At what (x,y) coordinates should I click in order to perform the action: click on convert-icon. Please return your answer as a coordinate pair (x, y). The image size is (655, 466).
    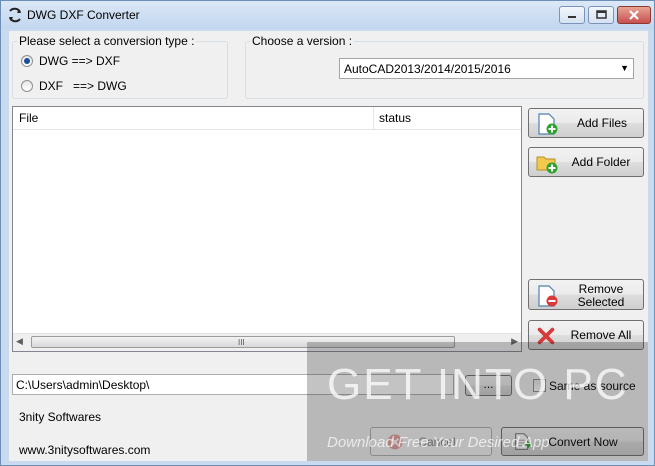
    Looking at the image, I should click on (523, 441).